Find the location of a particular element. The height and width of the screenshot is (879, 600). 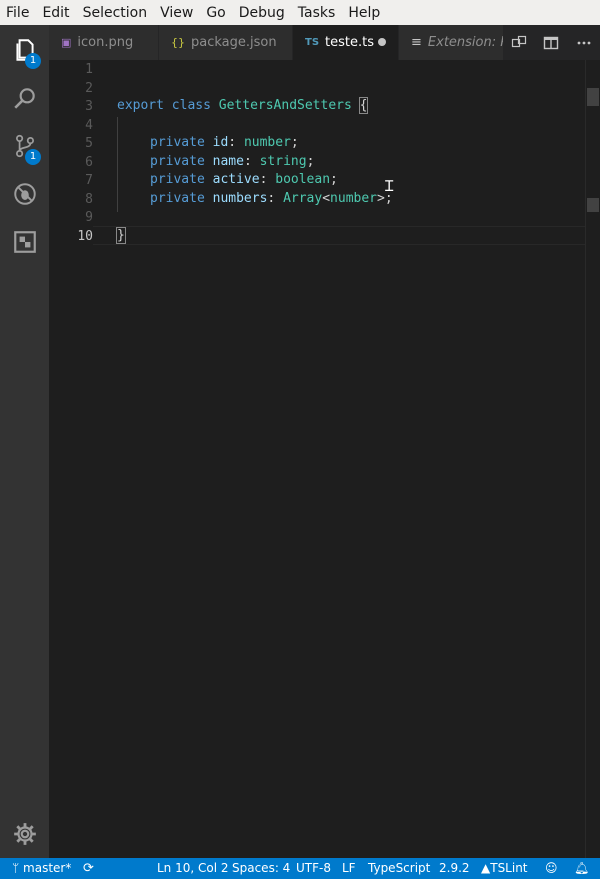

menu-help: Help is located at coordinates (364, 13).